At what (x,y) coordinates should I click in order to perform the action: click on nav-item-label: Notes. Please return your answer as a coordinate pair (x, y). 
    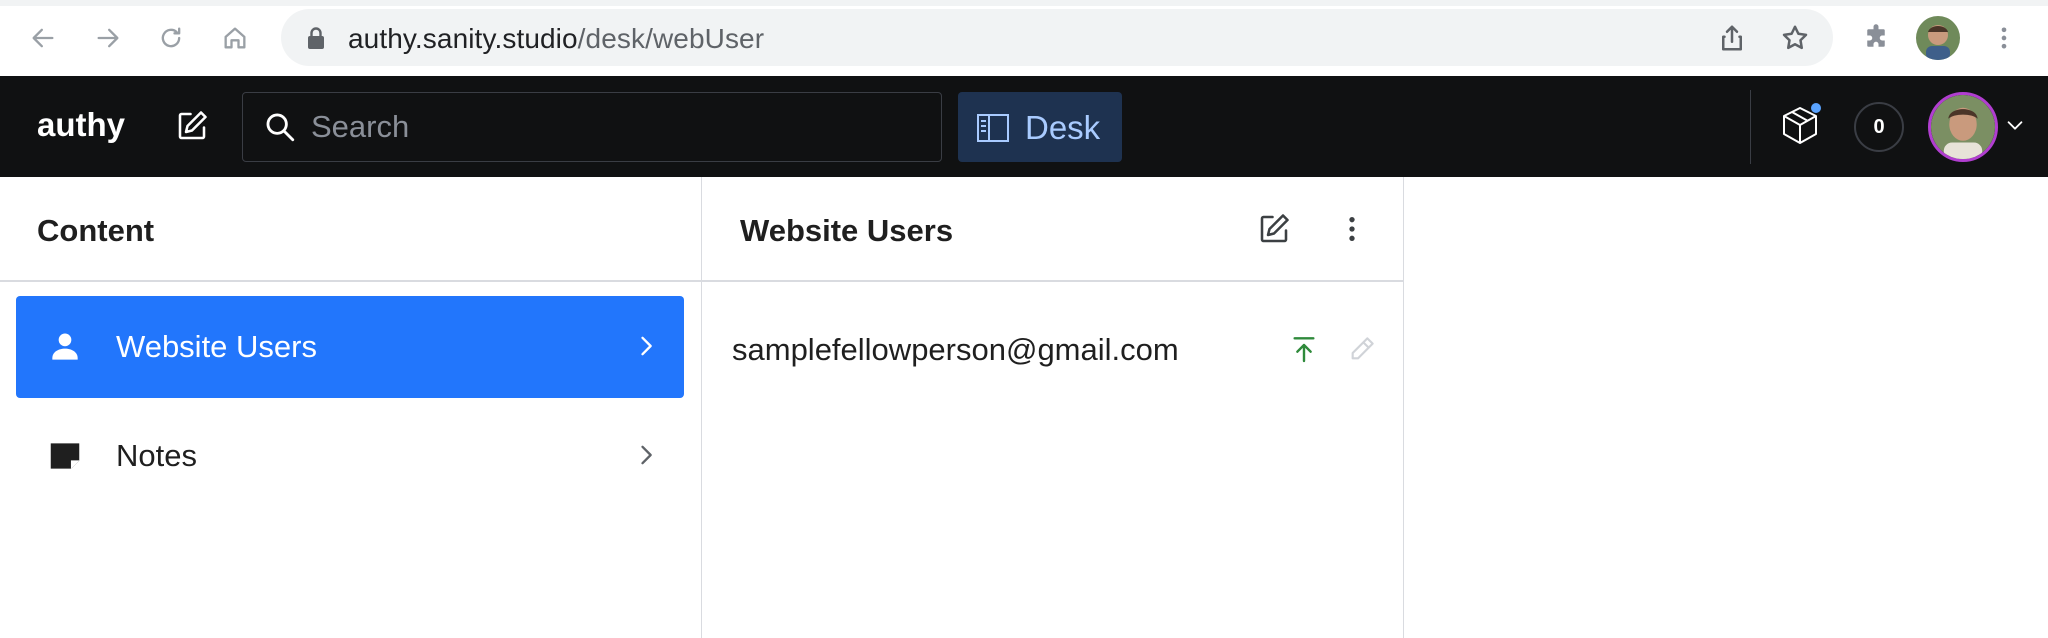
    Looking at the image, I should click on (156, 455).